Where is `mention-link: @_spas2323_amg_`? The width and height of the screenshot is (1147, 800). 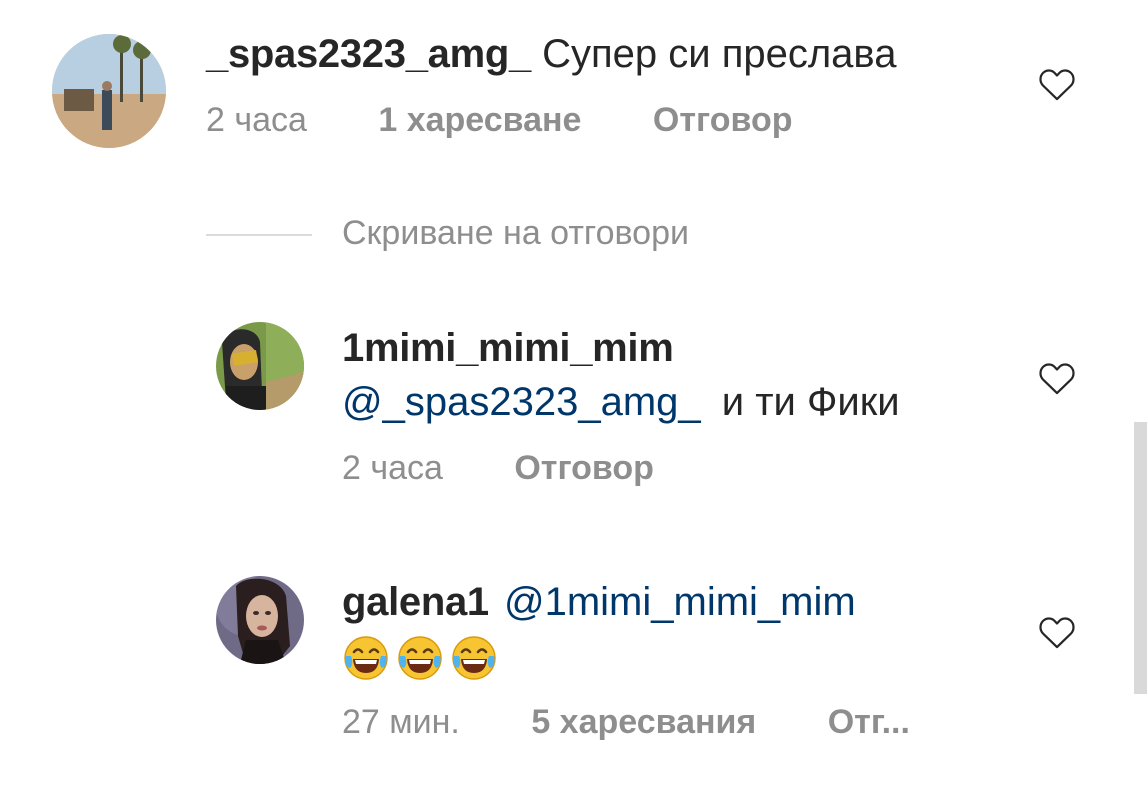
mention-link: @_spas2323_amg_ is located at coordinates (521, 402).